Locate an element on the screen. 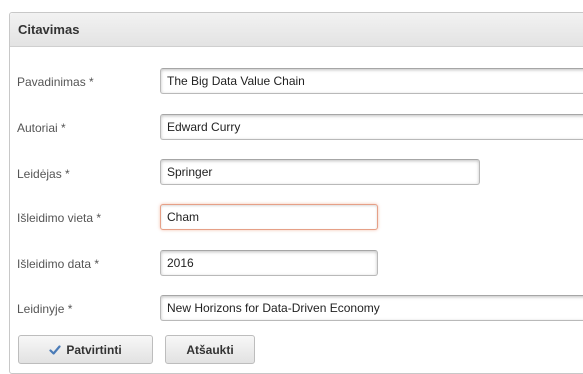  confirm-button-label: Patvirtinti is located at coordinates (94, 349).